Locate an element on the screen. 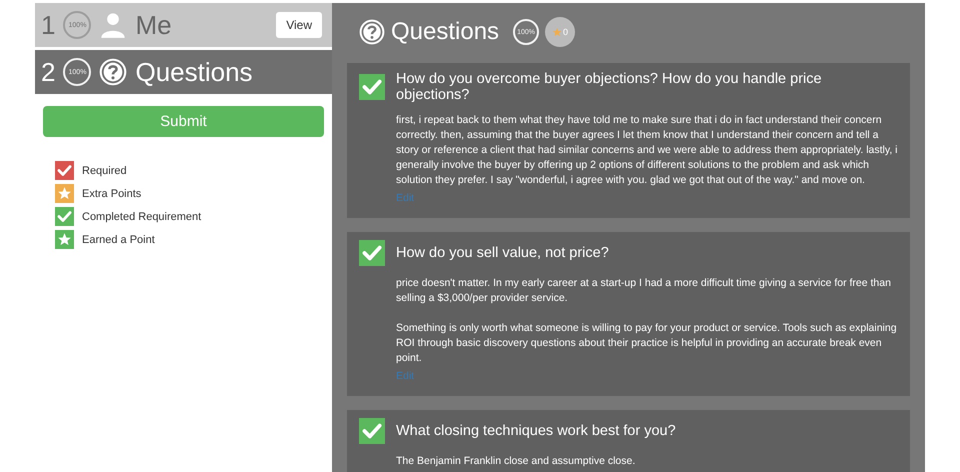 The image size is (960, 472). section-title: Questions is located at coordinates (445, 32).